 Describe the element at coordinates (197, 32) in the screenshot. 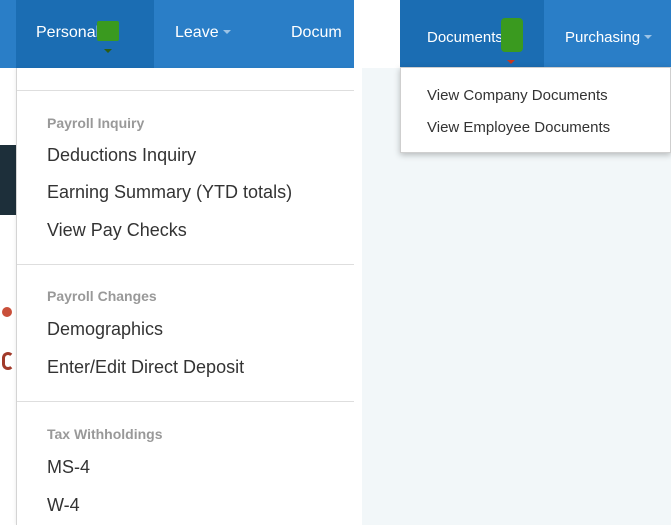

I see `nav-tab-label: Leave` at that location.